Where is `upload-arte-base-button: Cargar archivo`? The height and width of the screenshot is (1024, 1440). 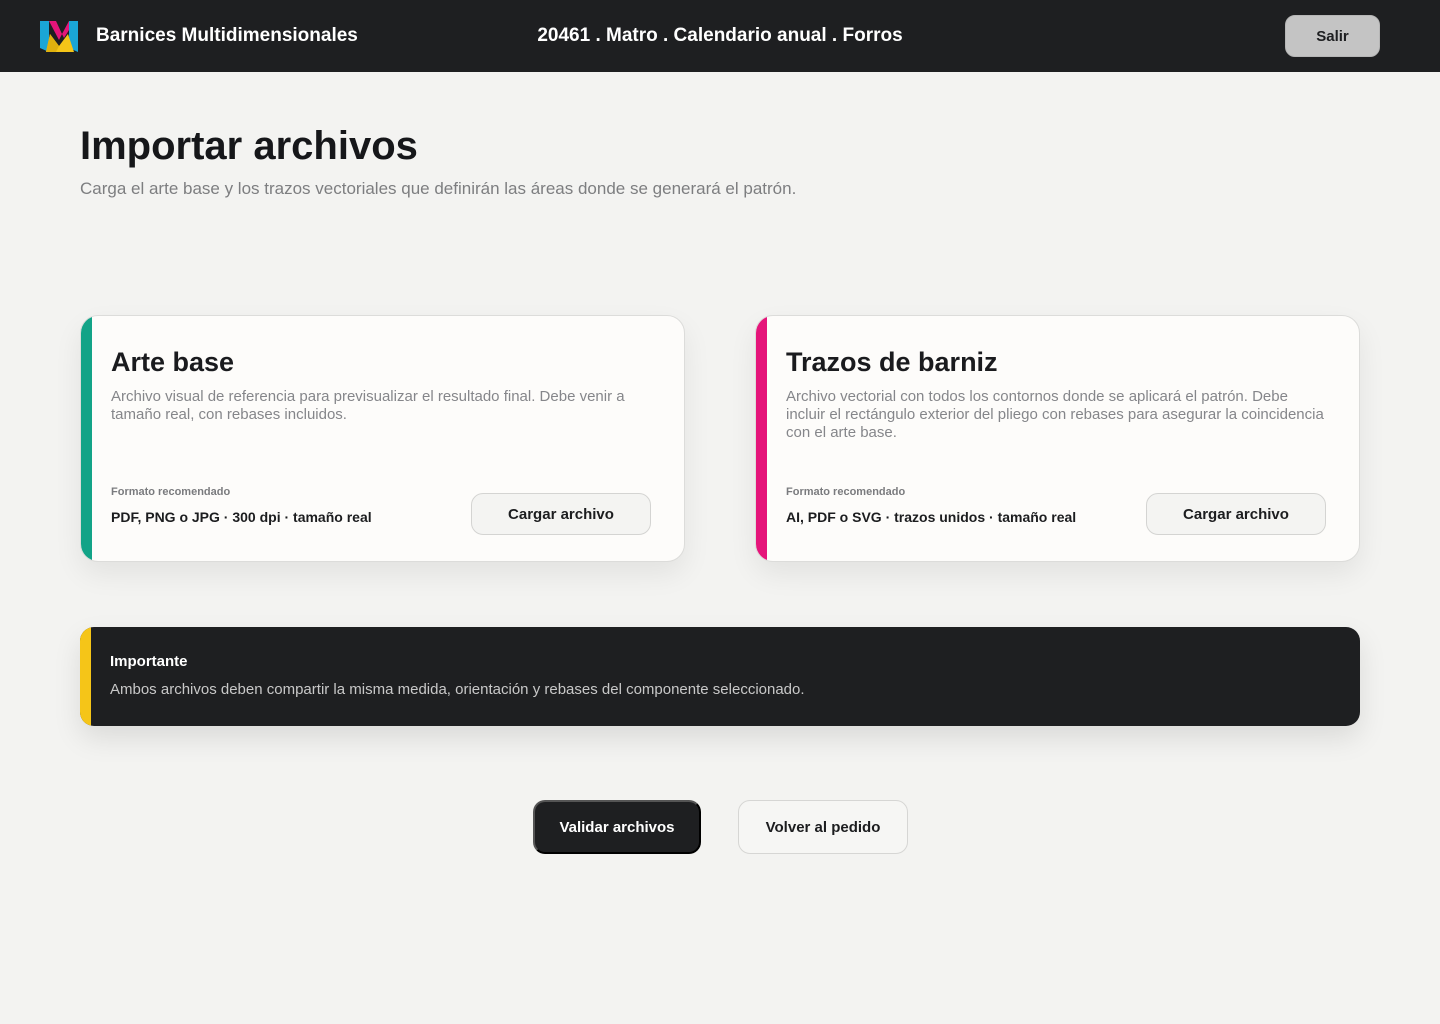 upload-arte-base-button: Cargar archivo is located at coordinates (561, 514).